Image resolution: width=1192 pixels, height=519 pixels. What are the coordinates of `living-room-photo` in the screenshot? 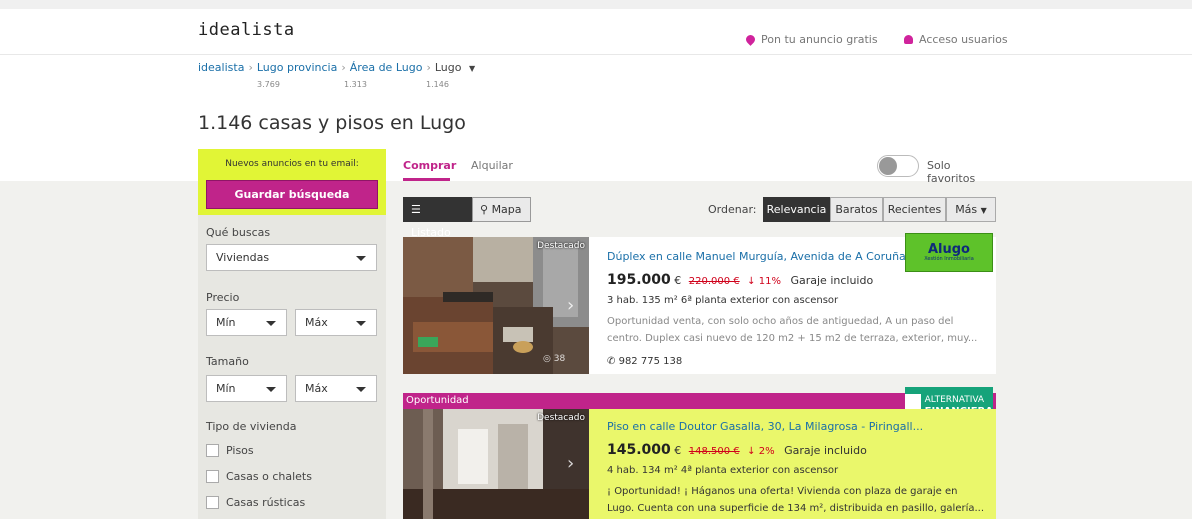 It's located at (496, 464).